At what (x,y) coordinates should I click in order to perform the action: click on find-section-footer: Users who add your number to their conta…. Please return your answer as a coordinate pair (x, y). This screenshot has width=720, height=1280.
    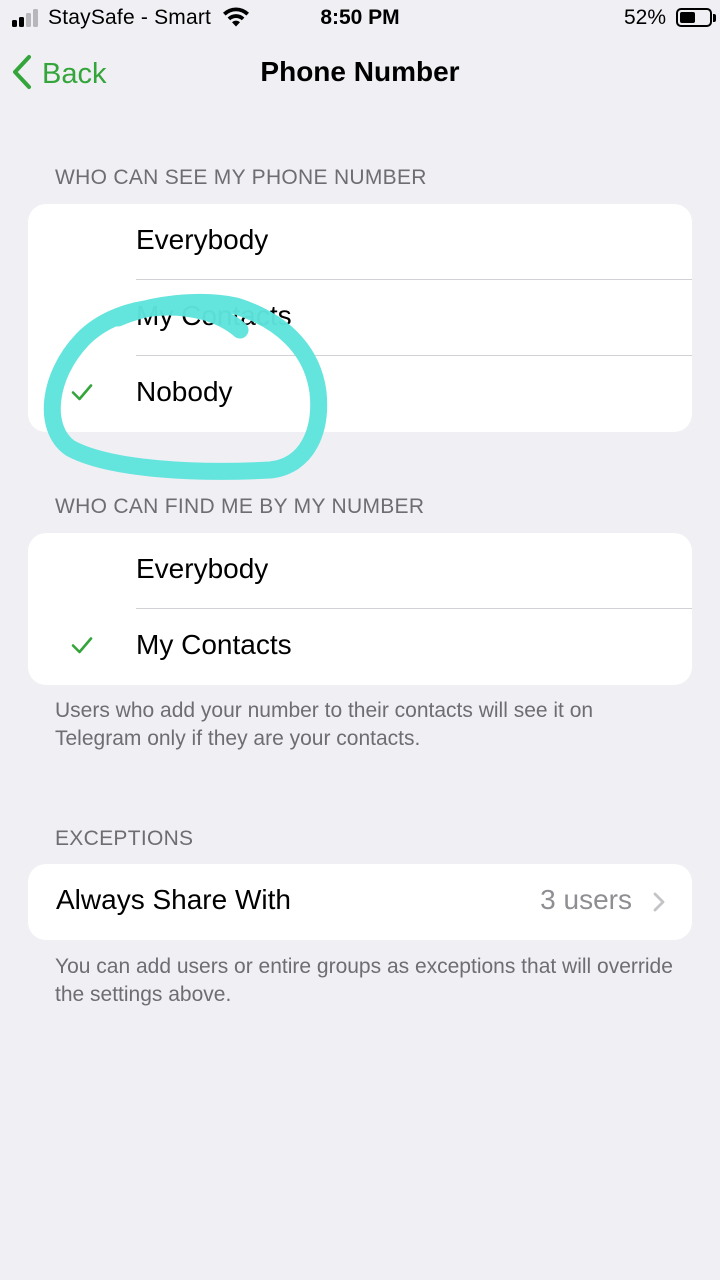
    Looking at the image, I should click on (324, 724).